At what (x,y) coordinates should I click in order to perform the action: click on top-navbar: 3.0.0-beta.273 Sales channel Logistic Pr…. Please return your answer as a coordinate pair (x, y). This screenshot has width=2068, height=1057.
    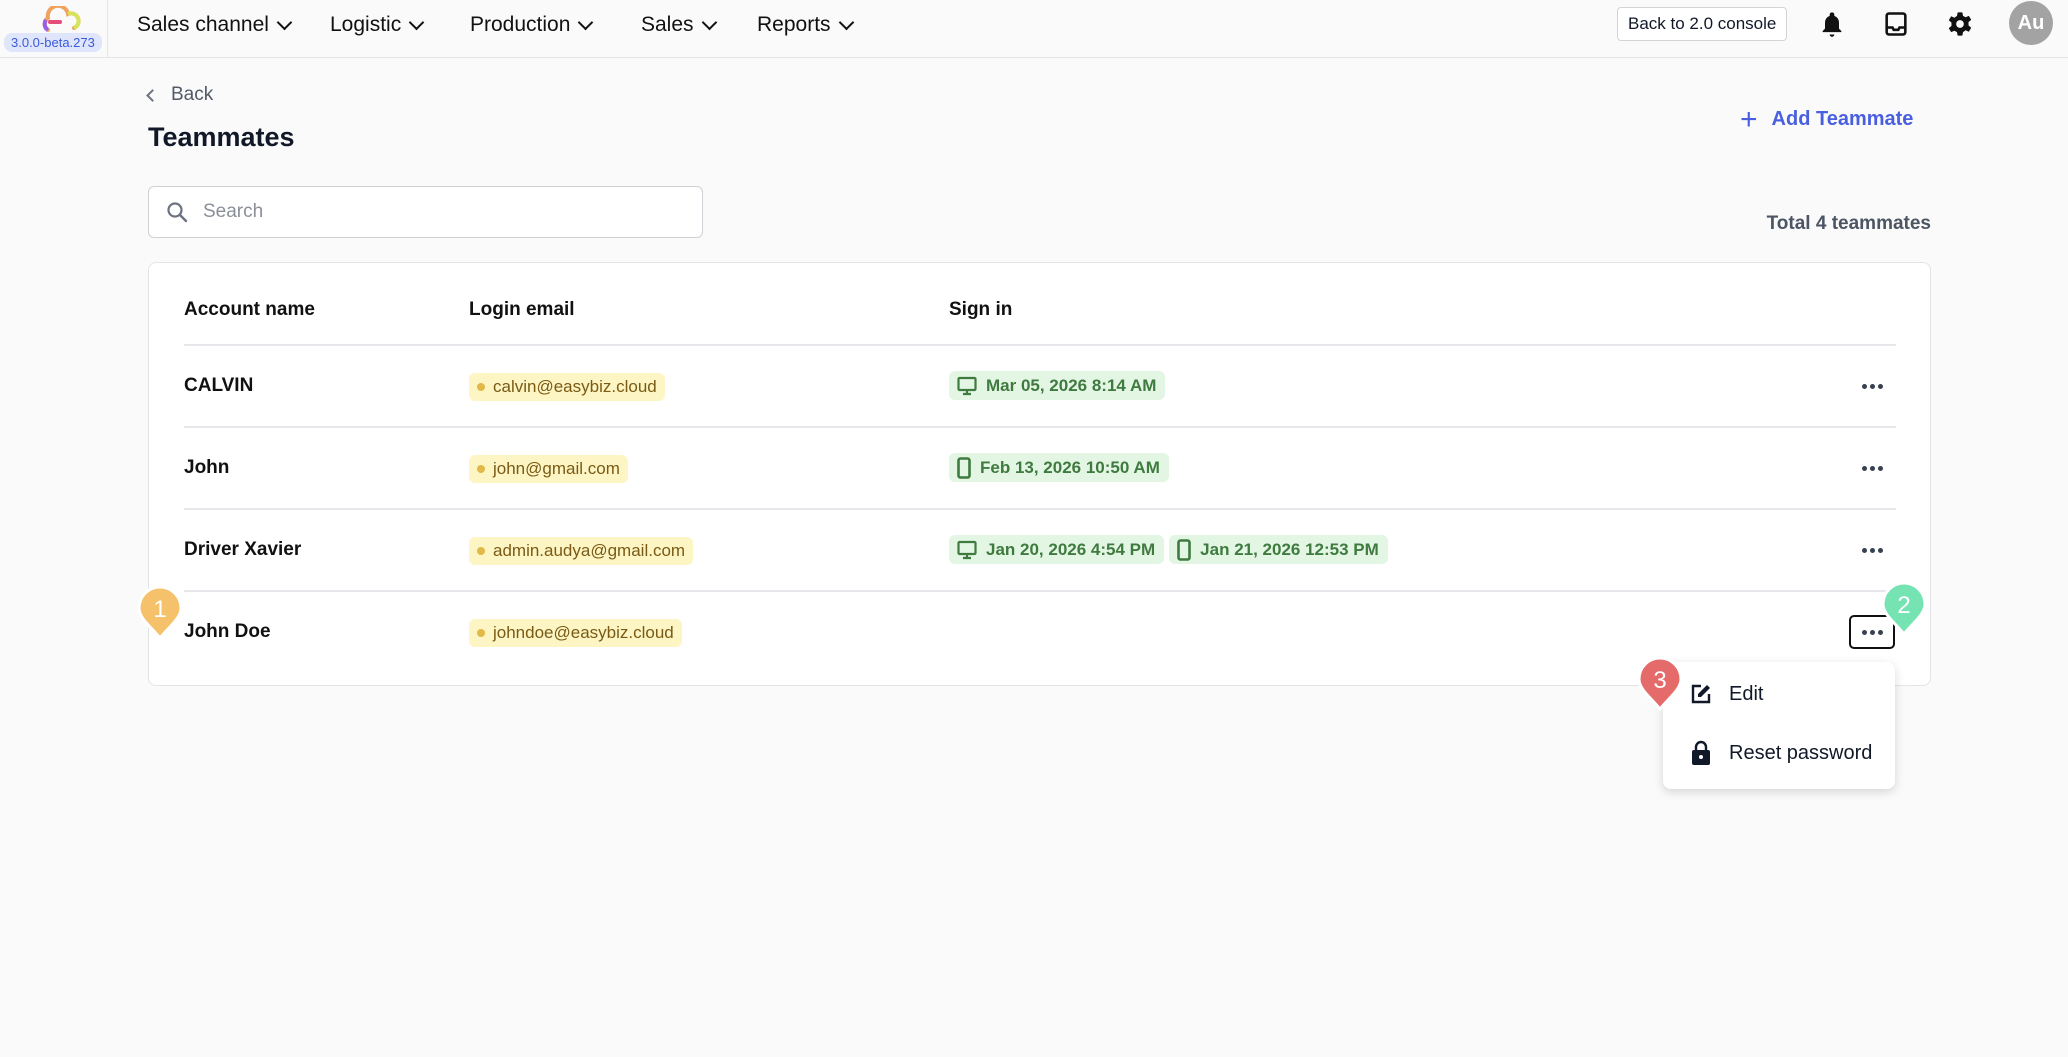
    Looking at the image, I should click on (1034, 29).